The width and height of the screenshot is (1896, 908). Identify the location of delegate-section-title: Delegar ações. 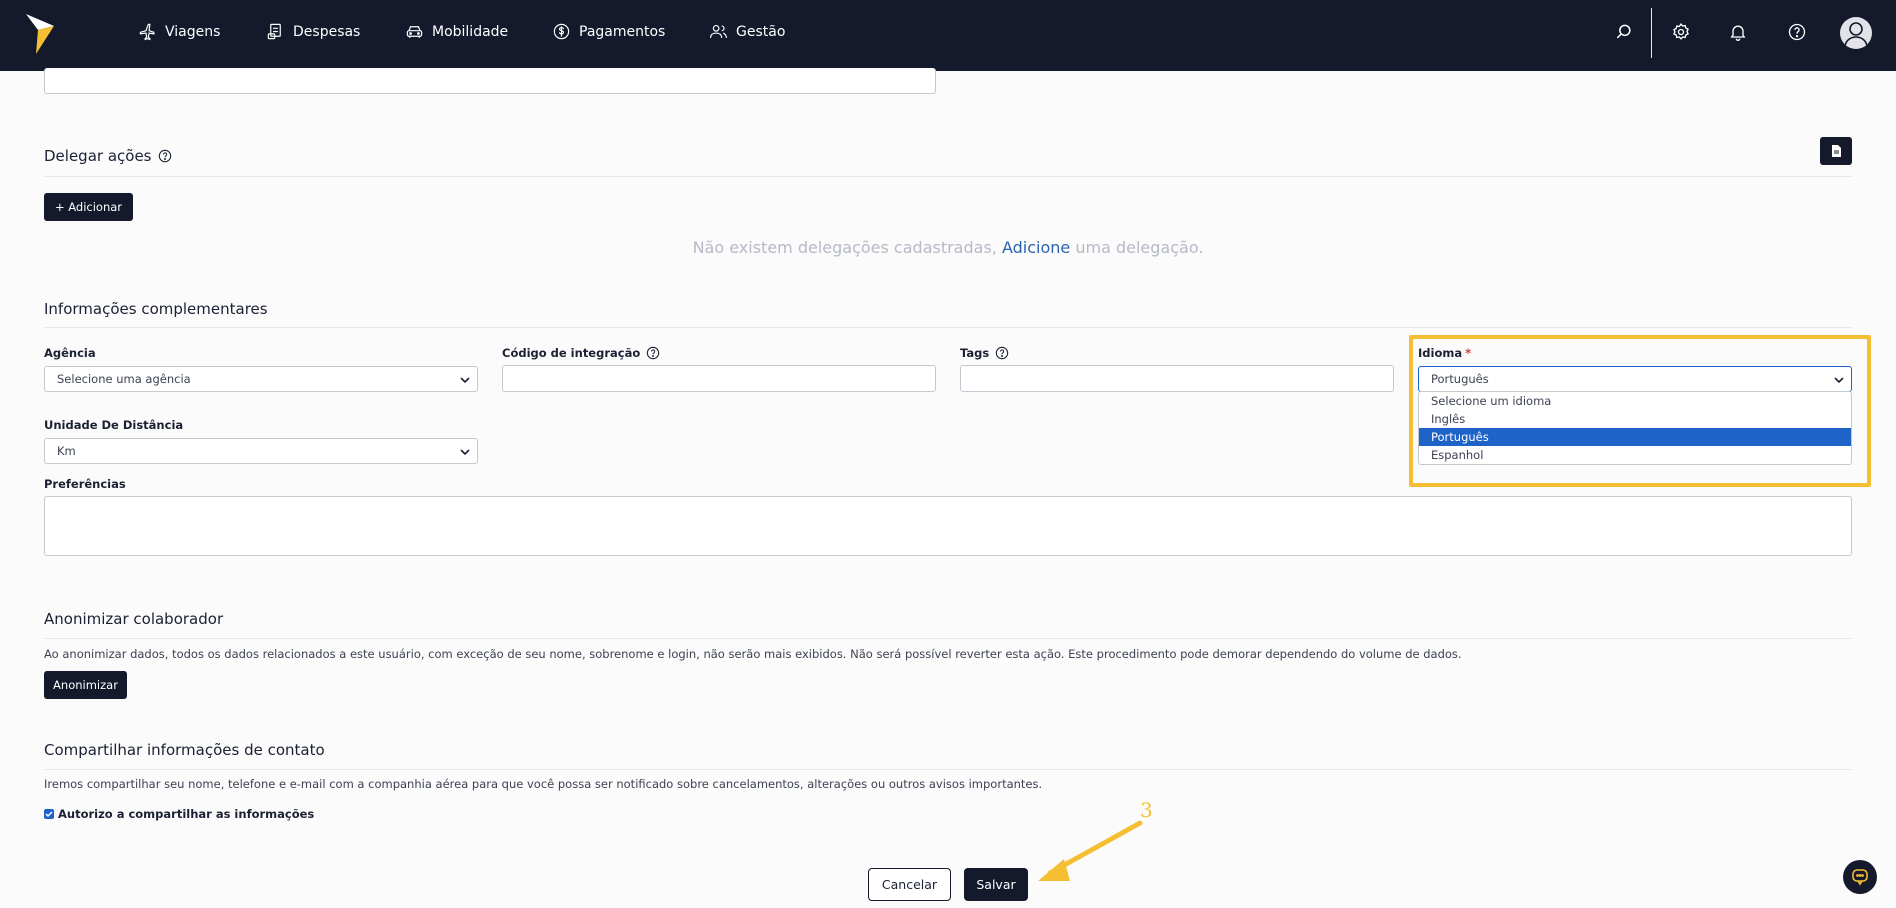
(108, 156).